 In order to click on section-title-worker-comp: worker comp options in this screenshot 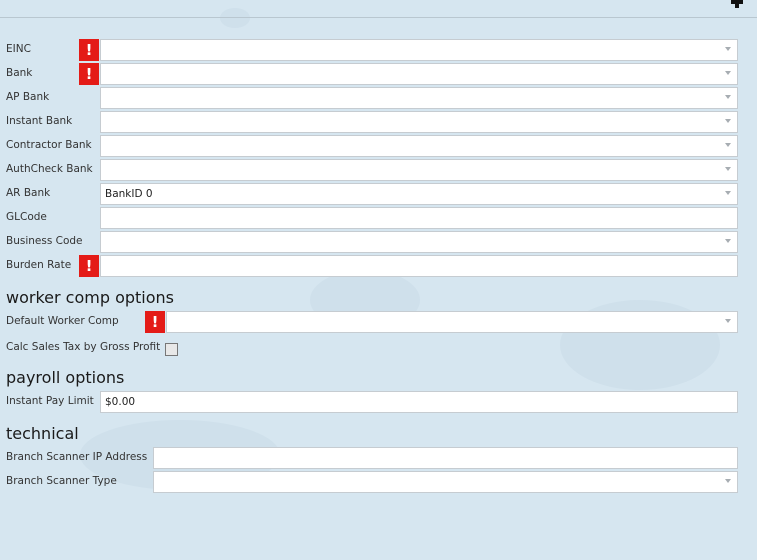, I will do `click(90, 297)`.